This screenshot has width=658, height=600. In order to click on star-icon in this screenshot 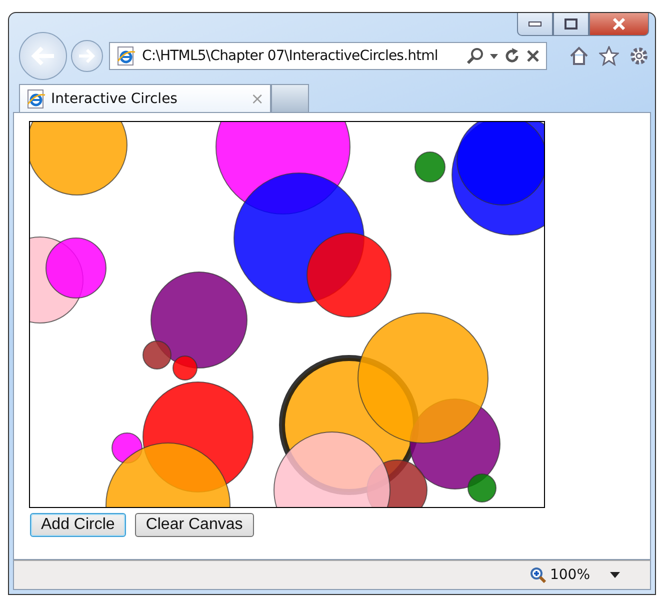, I will do `click(609, 56)`.